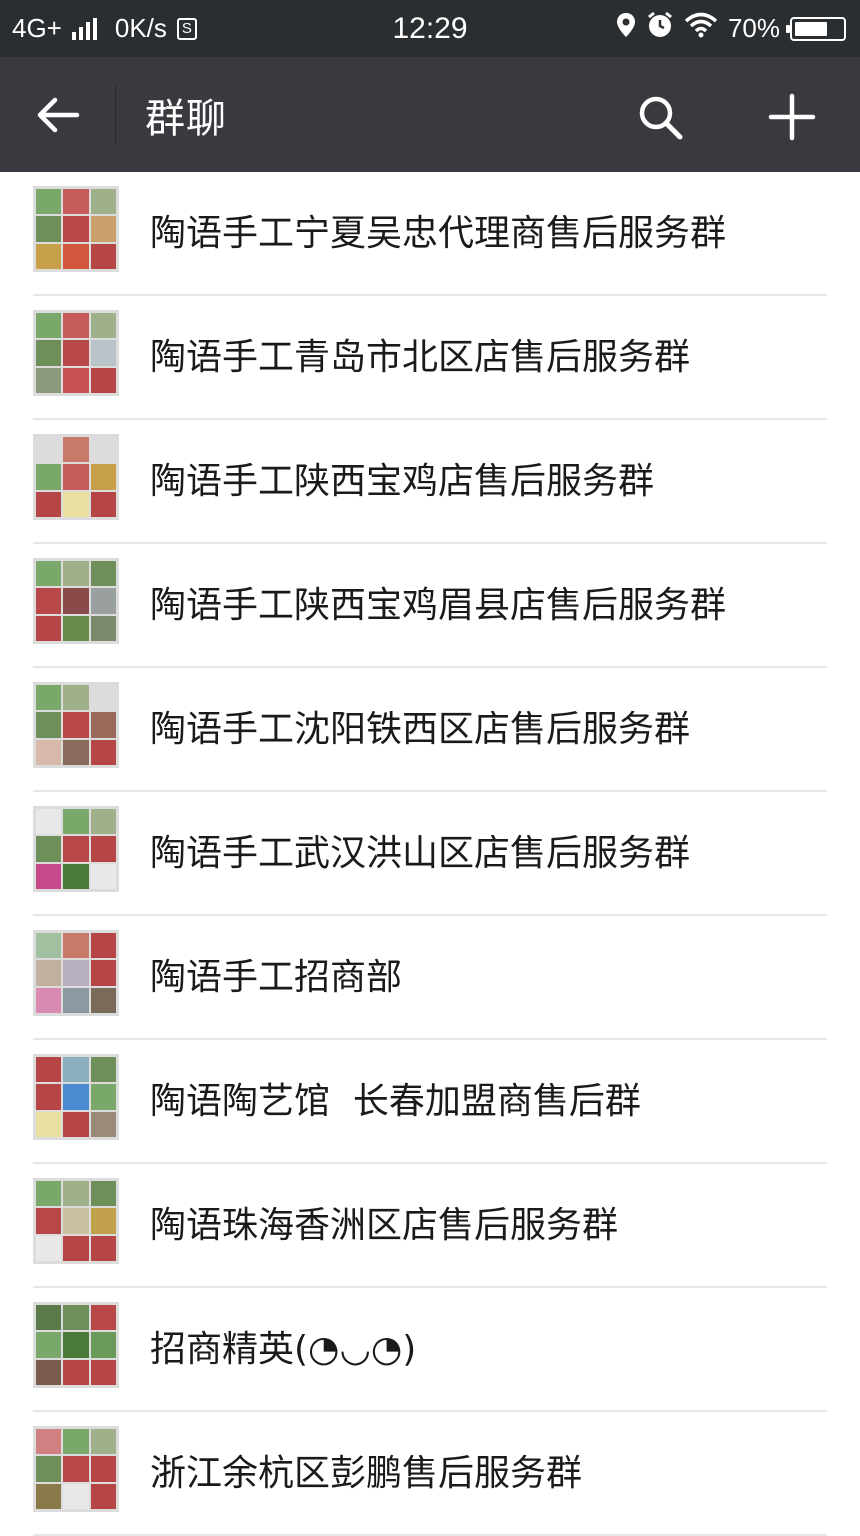  Describe the element at coordinates (58, 115) in the screenshot. I see `back-arrow-icon` at that location.